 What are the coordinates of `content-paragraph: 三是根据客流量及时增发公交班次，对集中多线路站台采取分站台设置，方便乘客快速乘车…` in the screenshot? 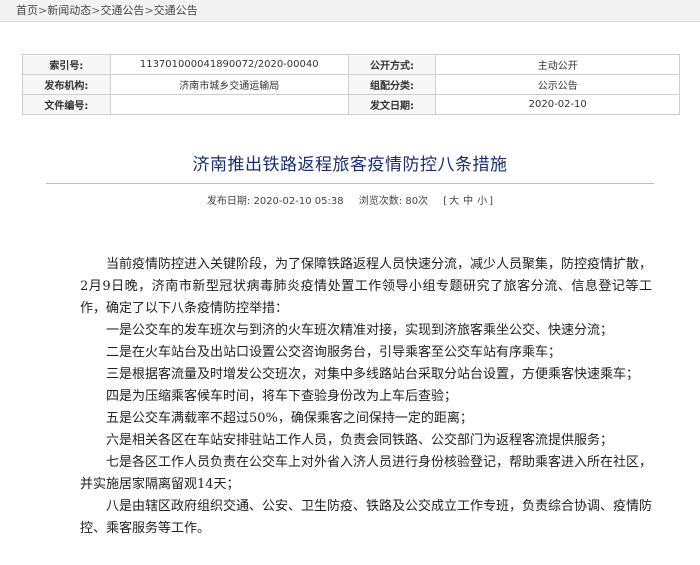 It's located at (373, 374).